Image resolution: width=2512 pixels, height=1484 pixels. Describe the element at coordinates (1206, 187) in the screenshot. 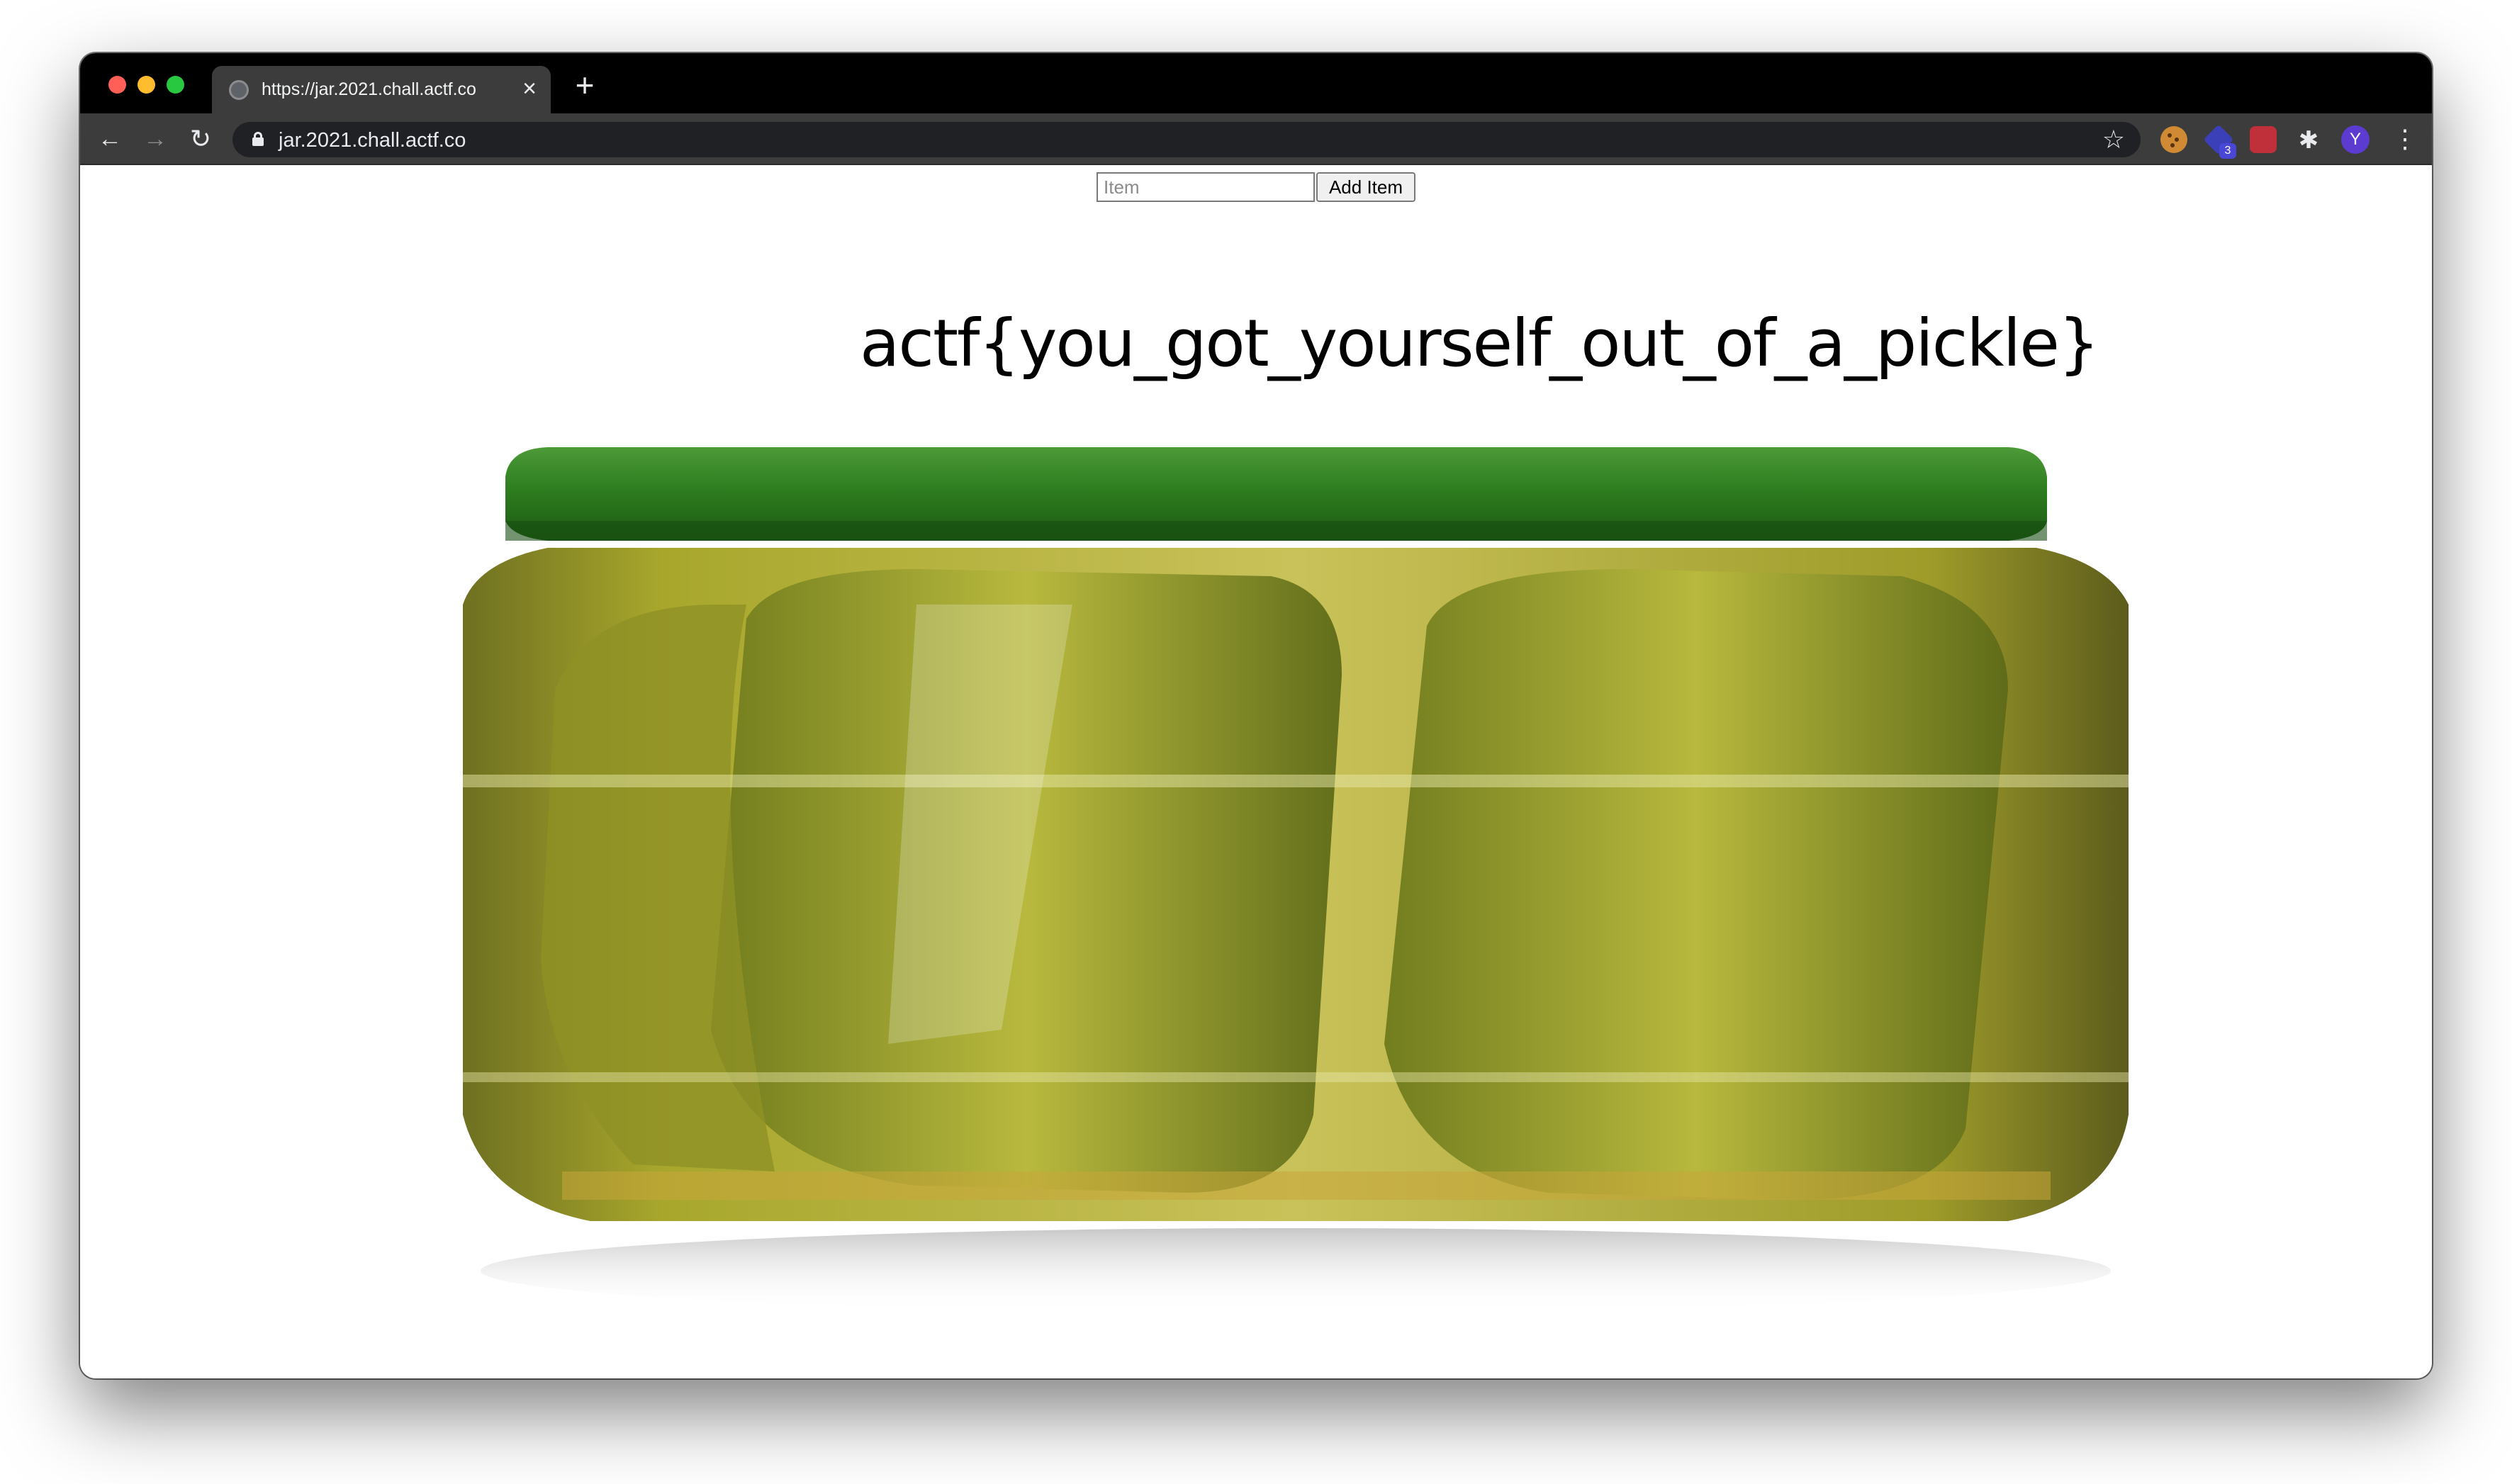

I see `item-input` at that location.